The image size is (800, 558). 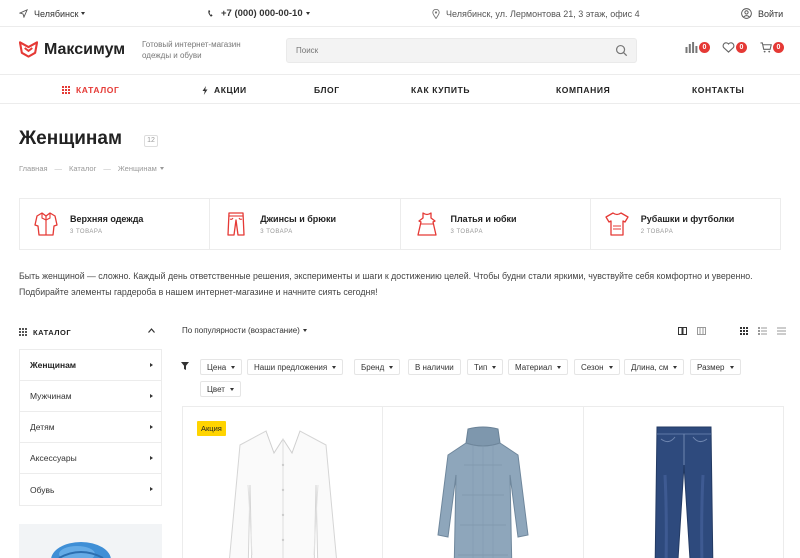 What do you see at coordinates (483, 491) in the screenshot?
I see `product-image-blue-knit-dress` at bounding box center [483, 491].